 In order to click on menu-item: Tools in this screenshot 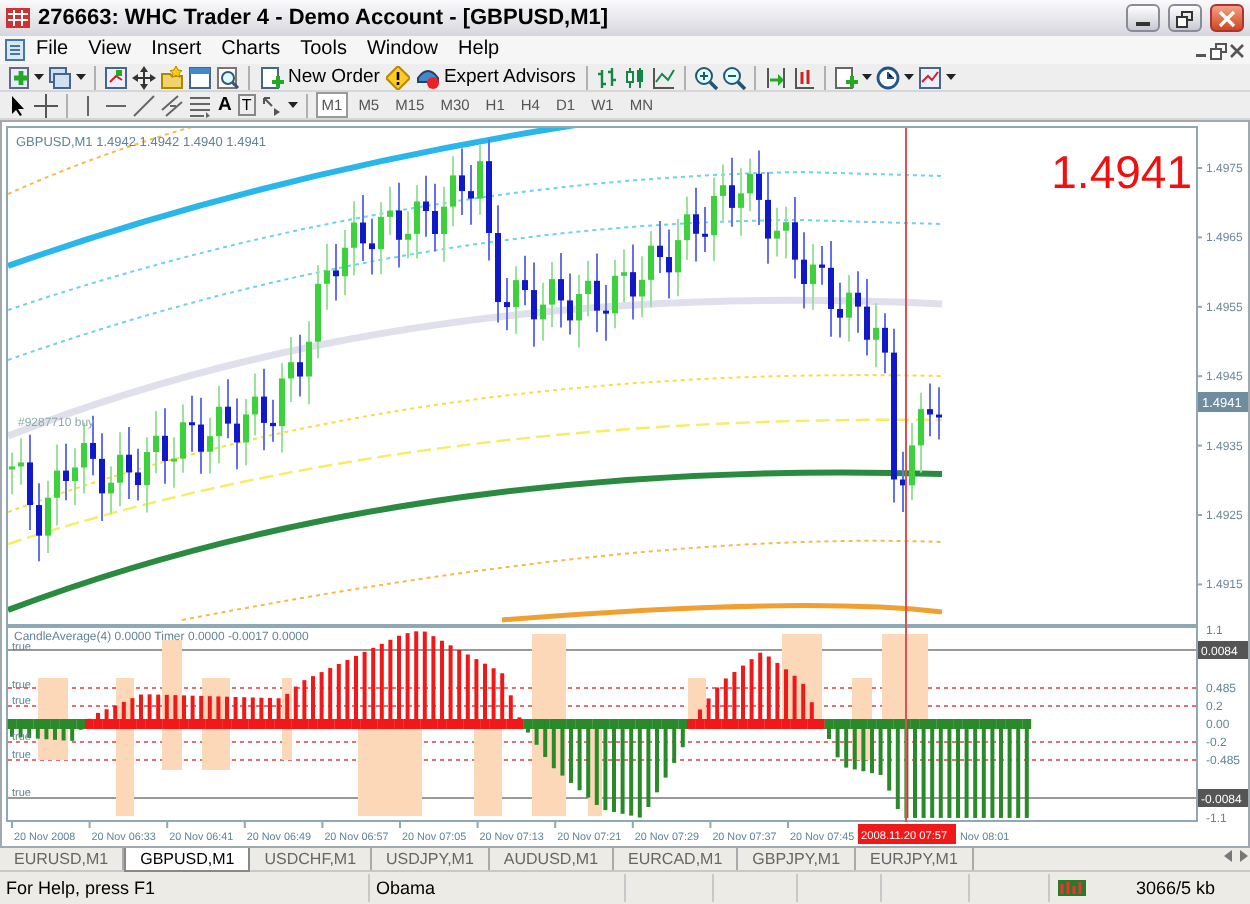, I will do `click(323, 50)`.